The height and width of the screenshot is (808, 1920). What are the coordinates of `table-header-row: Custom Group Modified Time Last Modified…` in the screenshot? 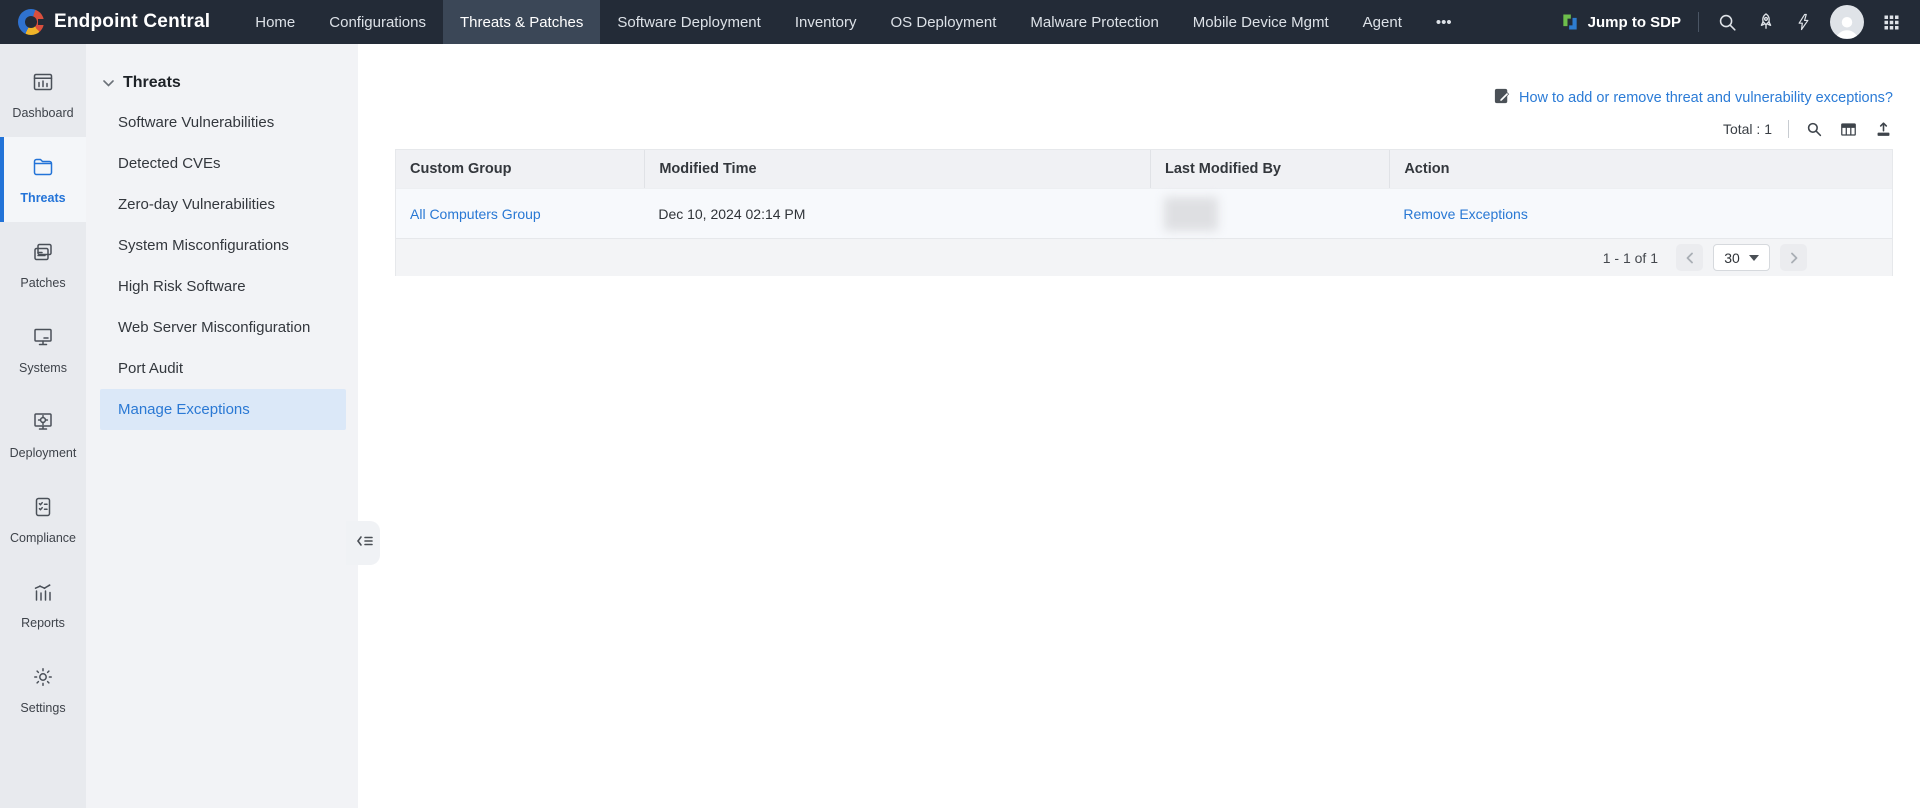 It's located at (1144, 169).